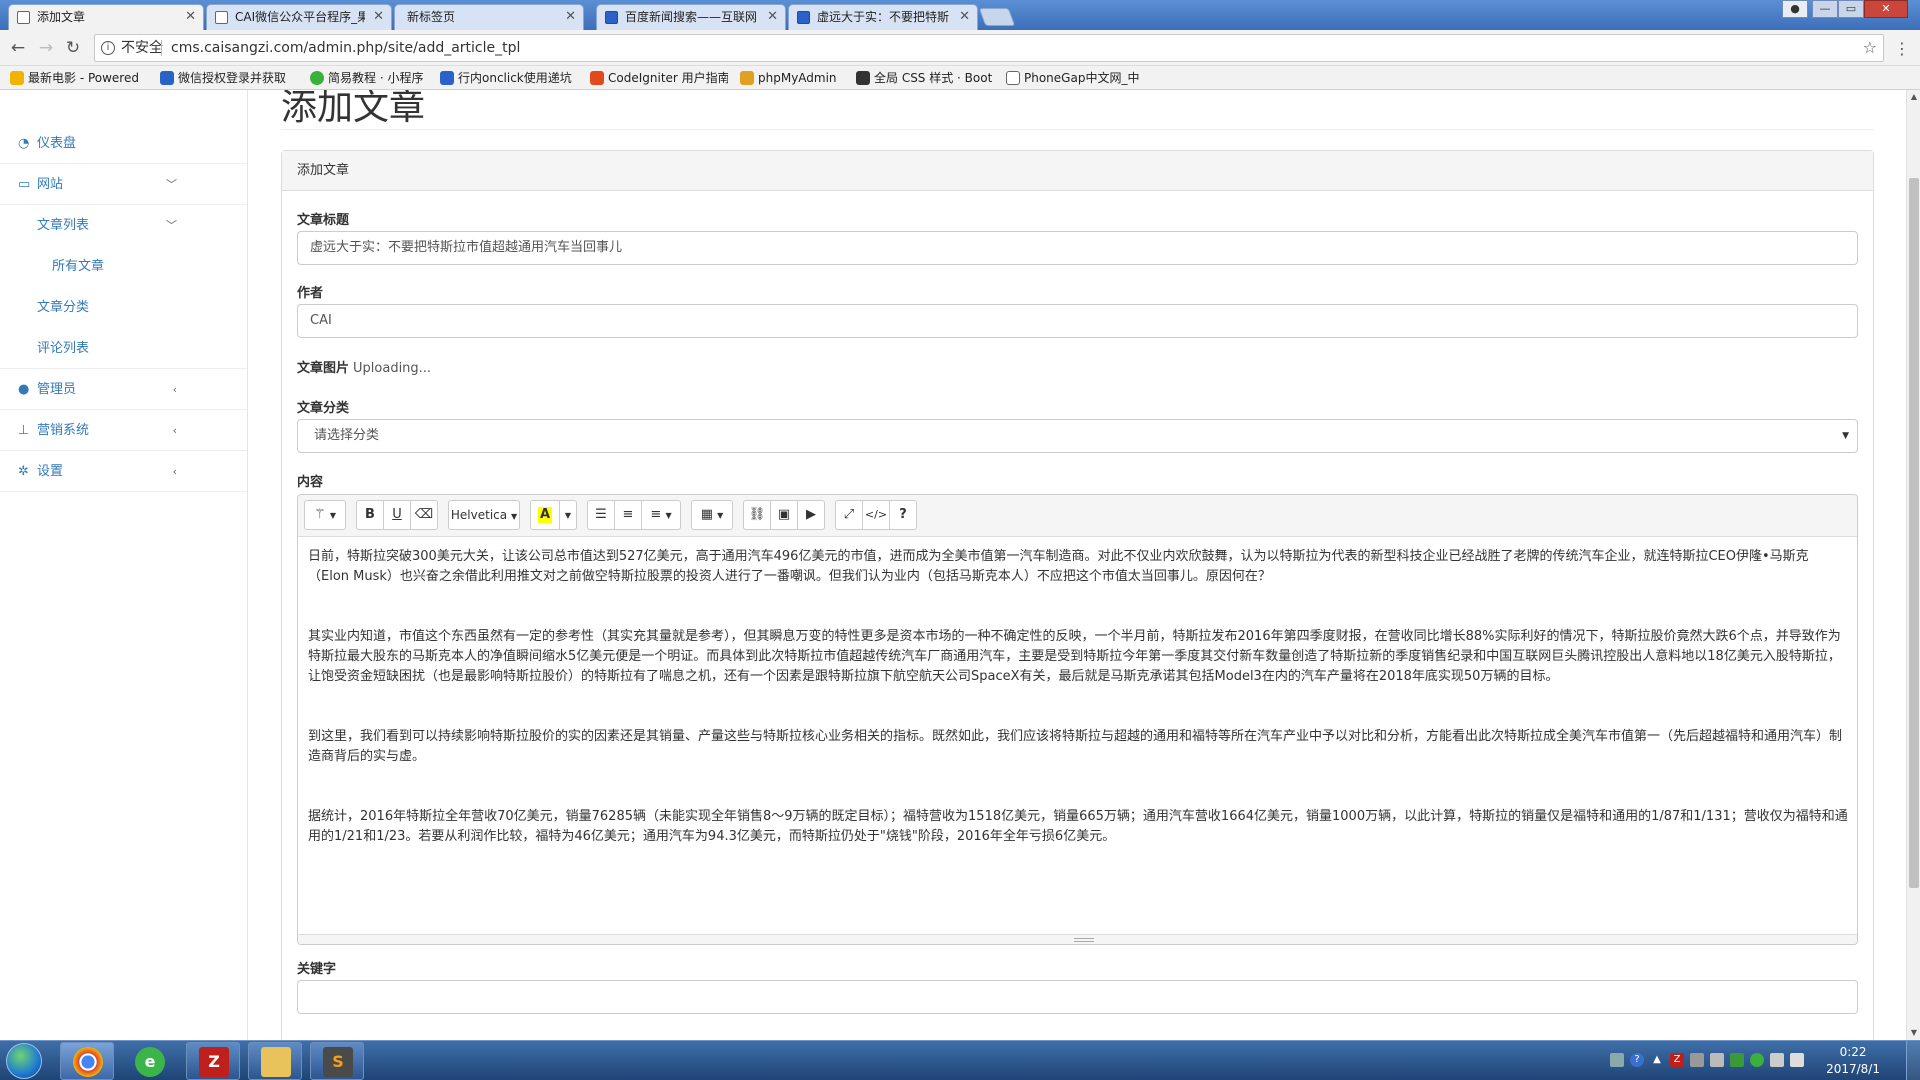 The image size is (1920, 1080). I want to click on bookmark-item: 简易教程 · 小程序, so click(370, 78).